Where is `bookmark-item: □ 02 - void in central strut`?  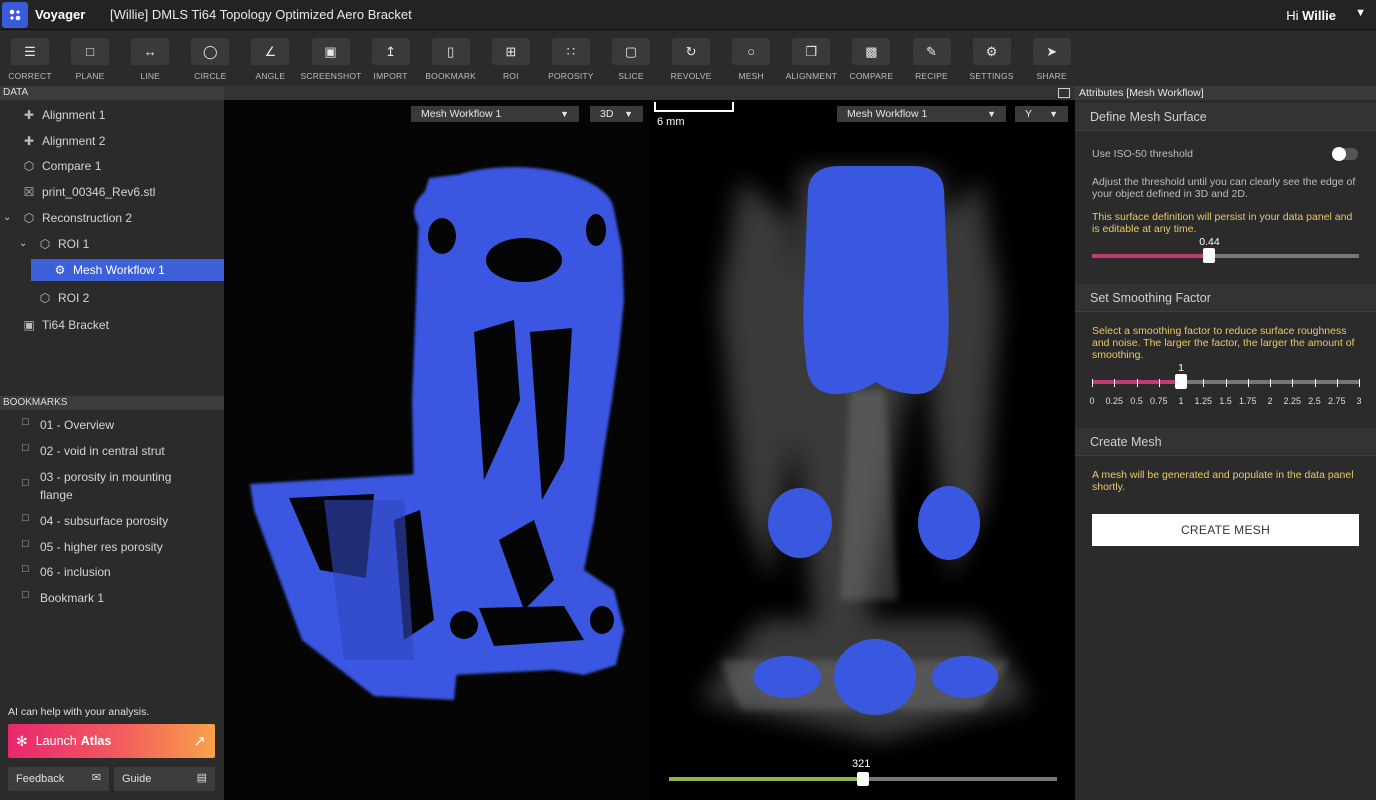 bookmark-item: □ 02 - void in central strut is located at coordinates (106, 451).